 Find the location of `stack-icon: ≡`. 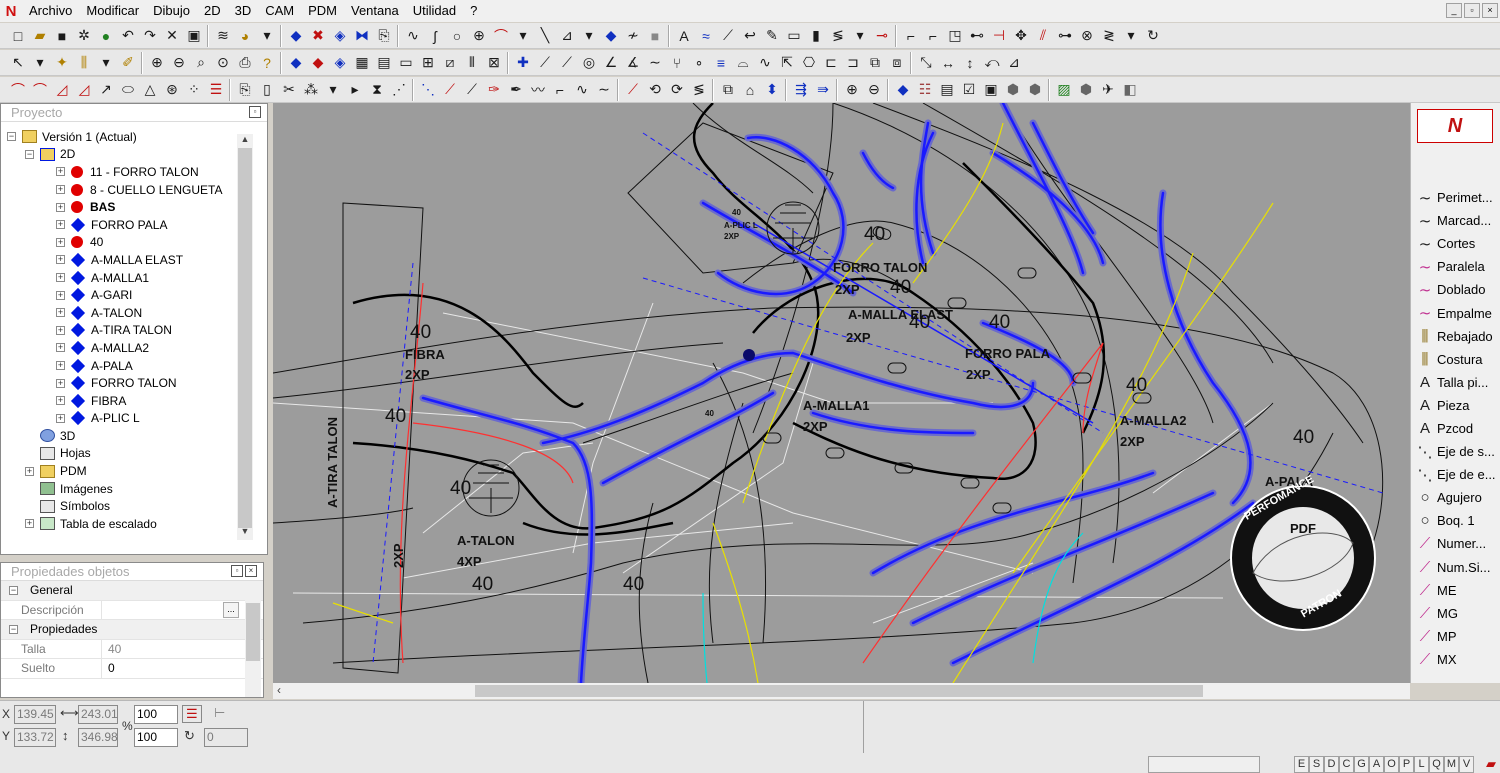

stack-icon: ≡ is located at coordinates (721, 63).